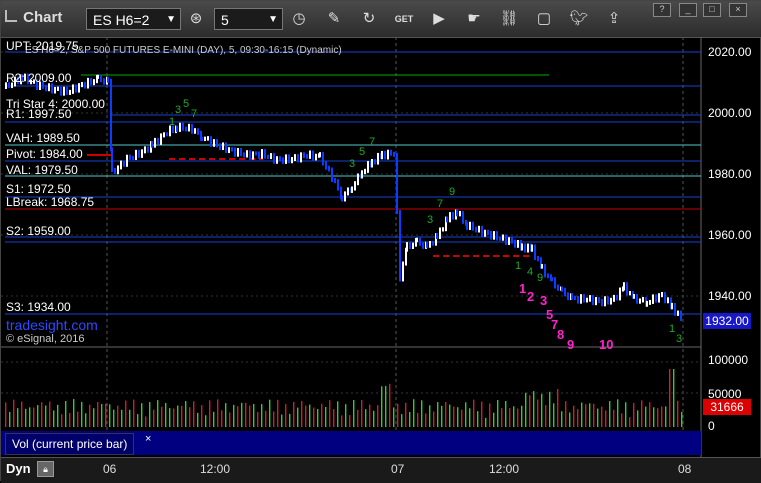 Image resolution: width=761 pixels, height=483 pixels. What do you see at coordinates (404, 19) in the screenshot?
I see `get-icon: GET` at bounding box center [404, 19].